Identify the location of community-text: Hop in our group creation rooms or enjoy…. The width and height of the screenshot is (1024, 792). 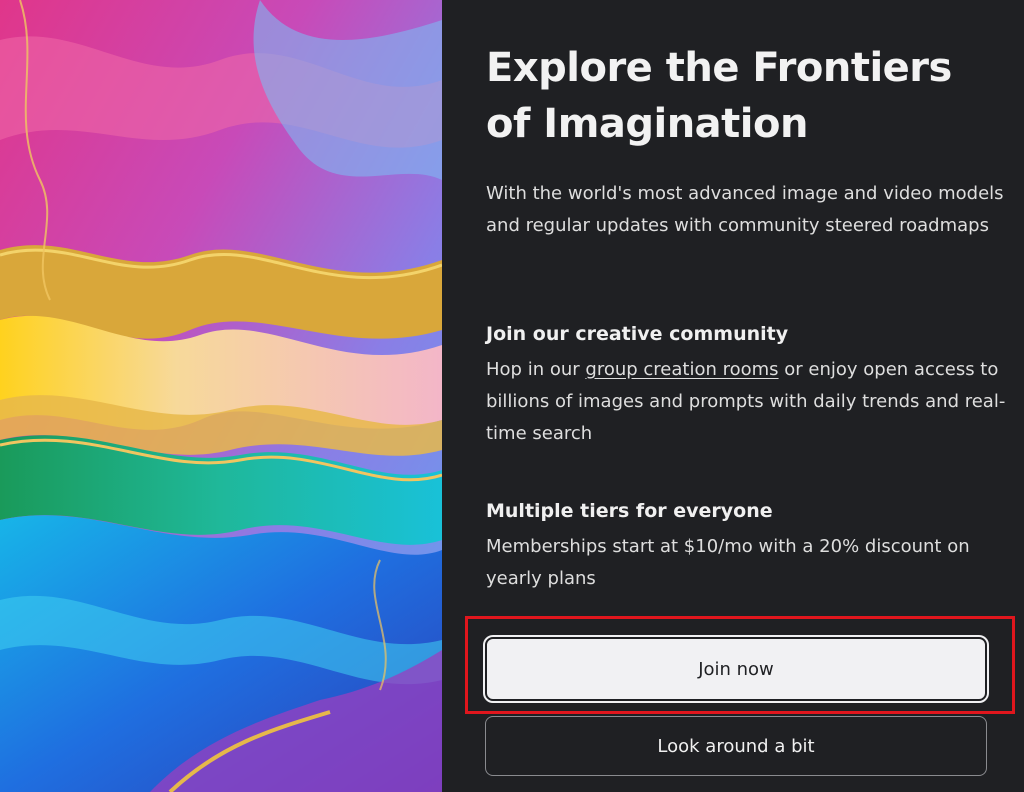
(746, 402).